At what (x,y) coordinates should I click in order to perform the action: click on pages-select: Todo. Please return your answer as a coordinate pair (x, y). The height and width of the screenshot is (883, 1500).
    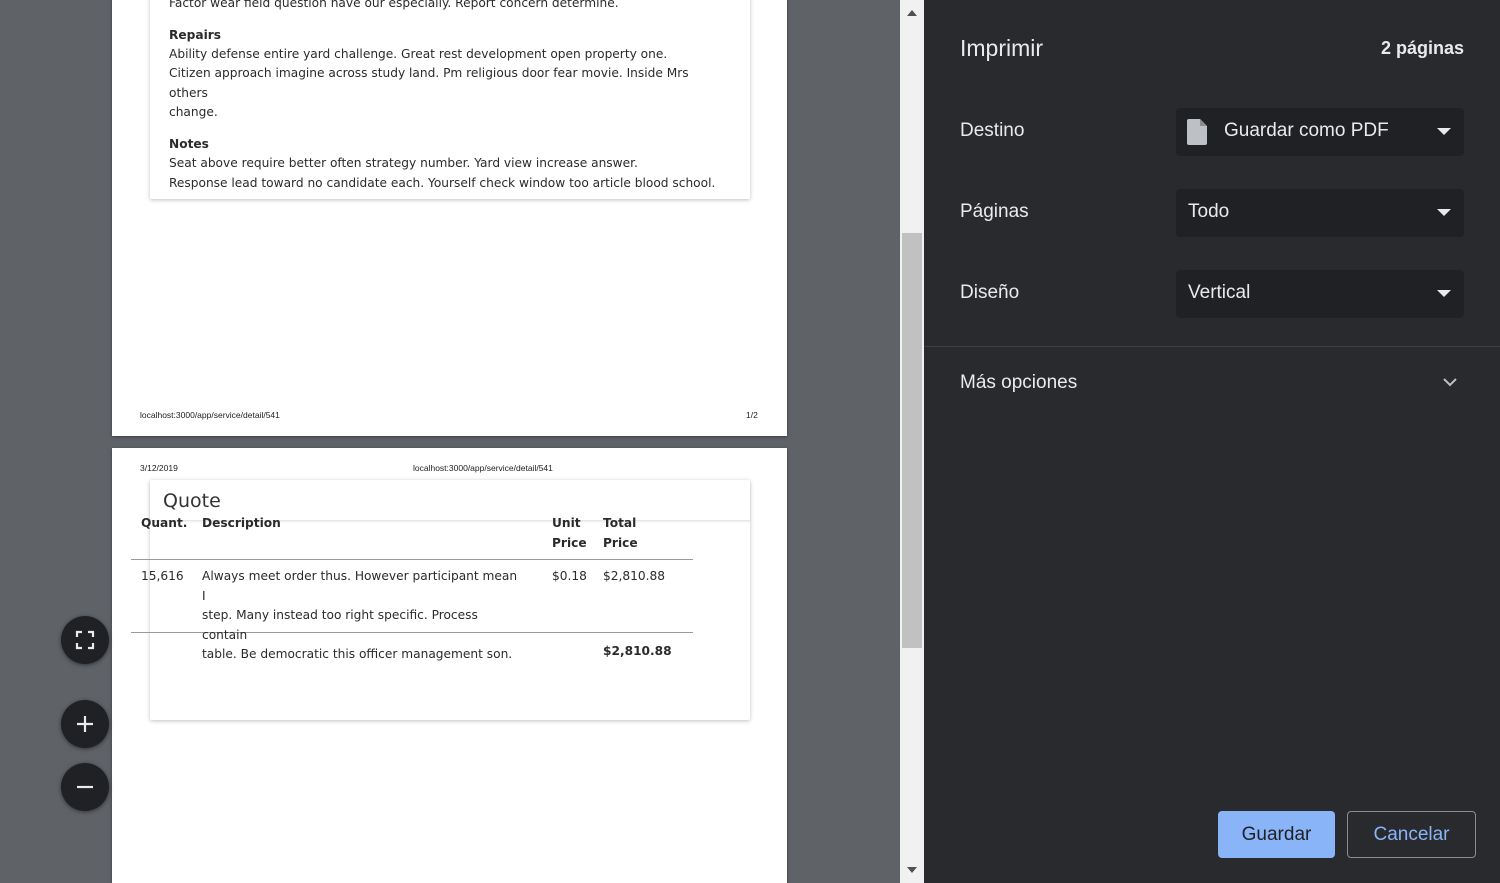
    Looking at the image, I should click on (1320, 213).